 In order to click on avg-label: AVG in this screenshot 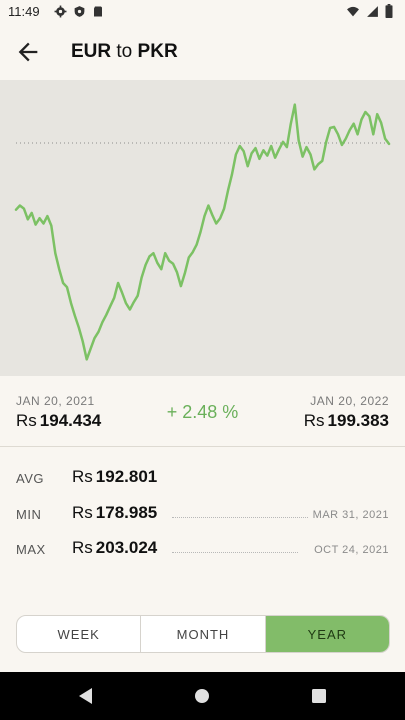, I will do `click(30, 478)`.